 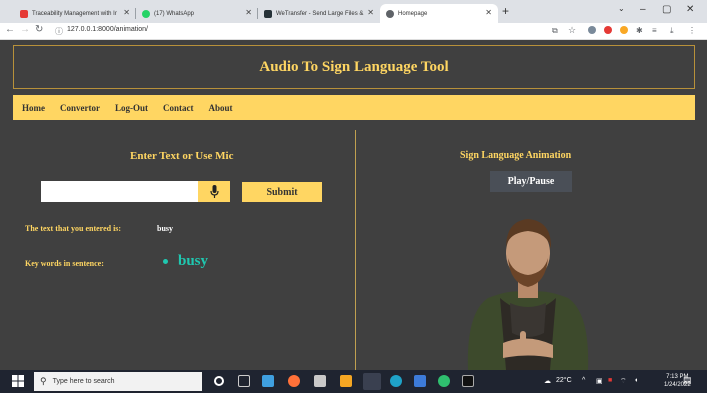 What do you see at coordinates (396, 381) in the screenshot?
I see `edge-icon` at bounding box center [396, 381].